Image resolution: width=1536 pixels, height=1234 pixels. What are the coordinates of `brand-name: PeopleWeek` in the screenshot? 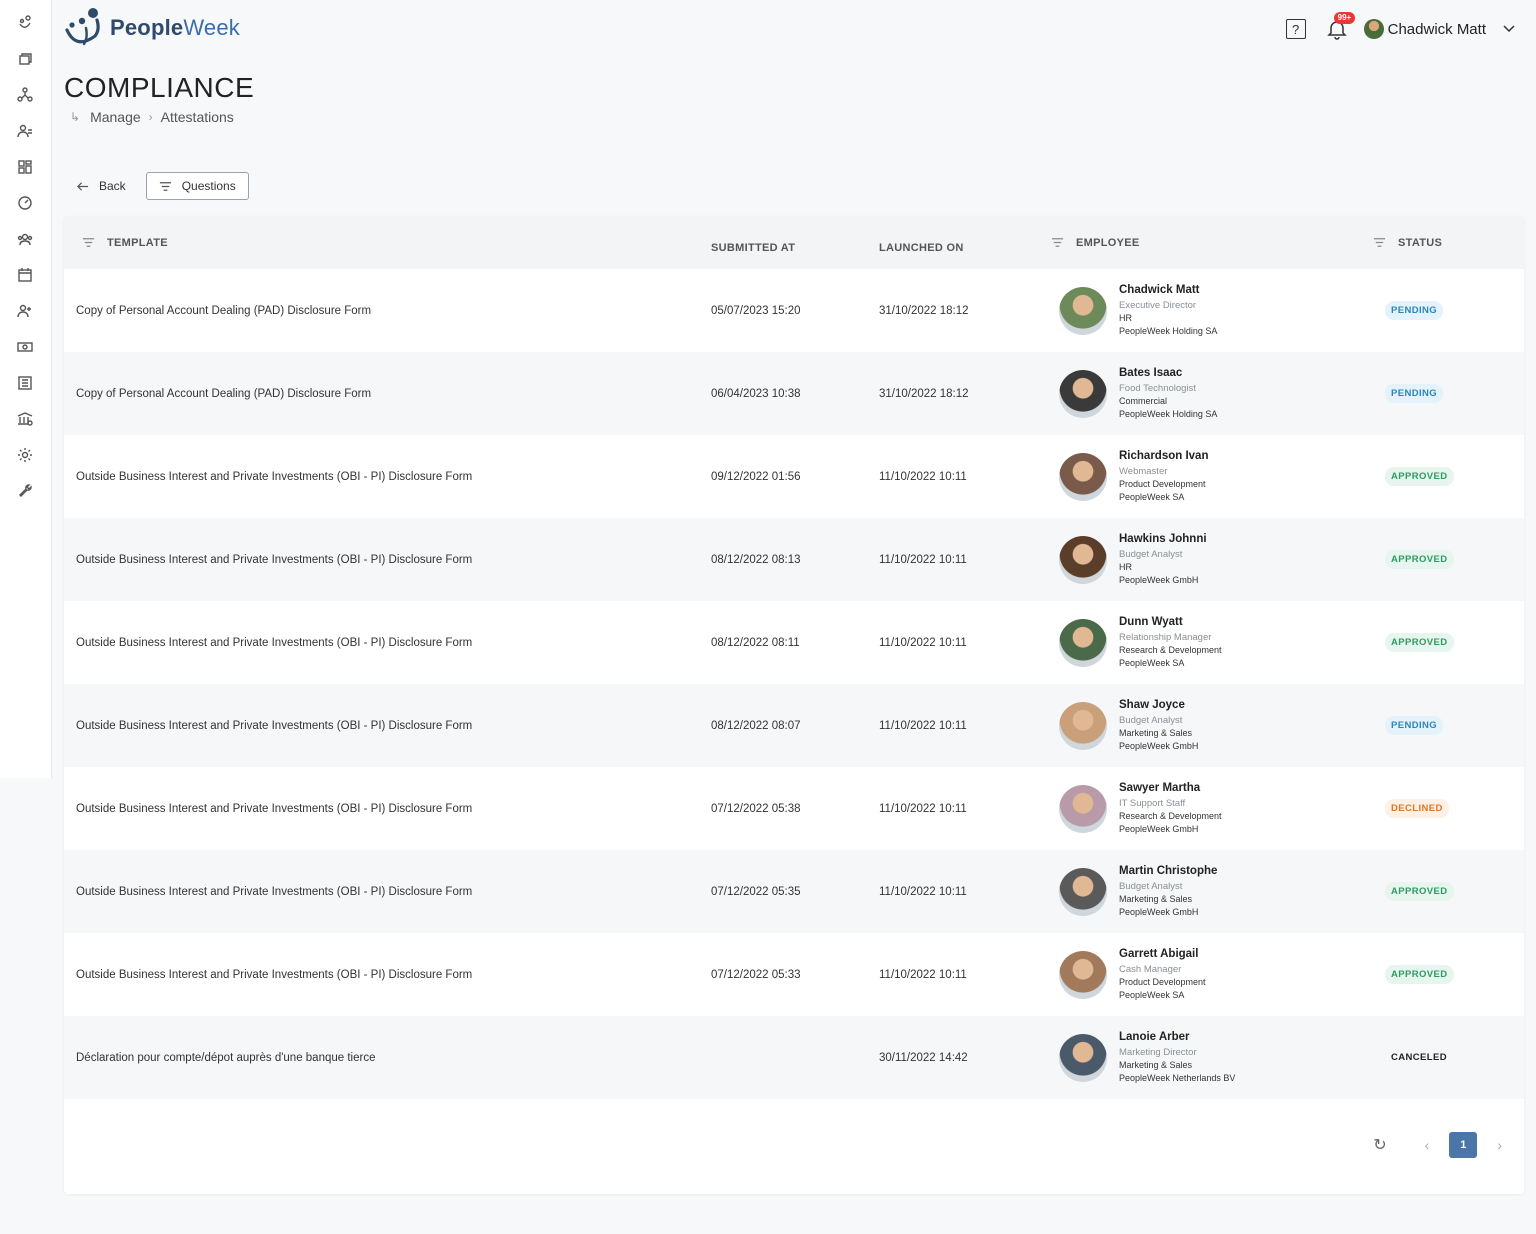 It's located at (175, 28).